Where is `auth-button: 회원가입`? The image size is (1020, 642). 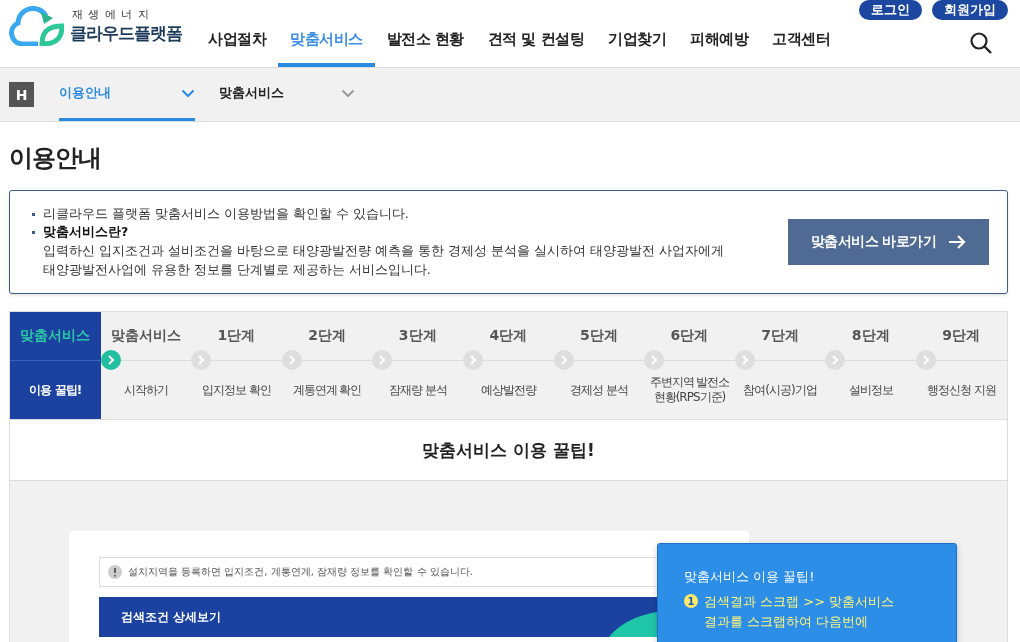
auth-button: 회원가입 is located at coordinates (970, 10).